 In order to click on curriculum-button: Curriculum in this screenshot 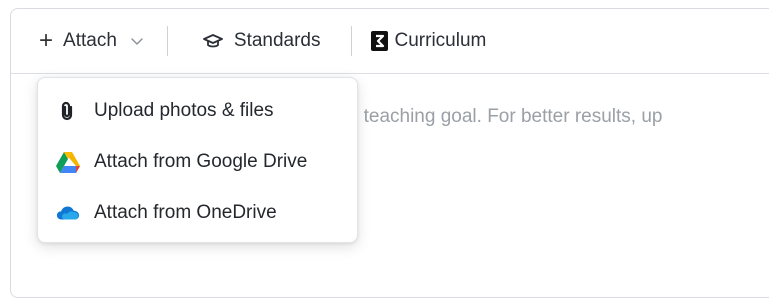, I will do `click(428, 41)`.